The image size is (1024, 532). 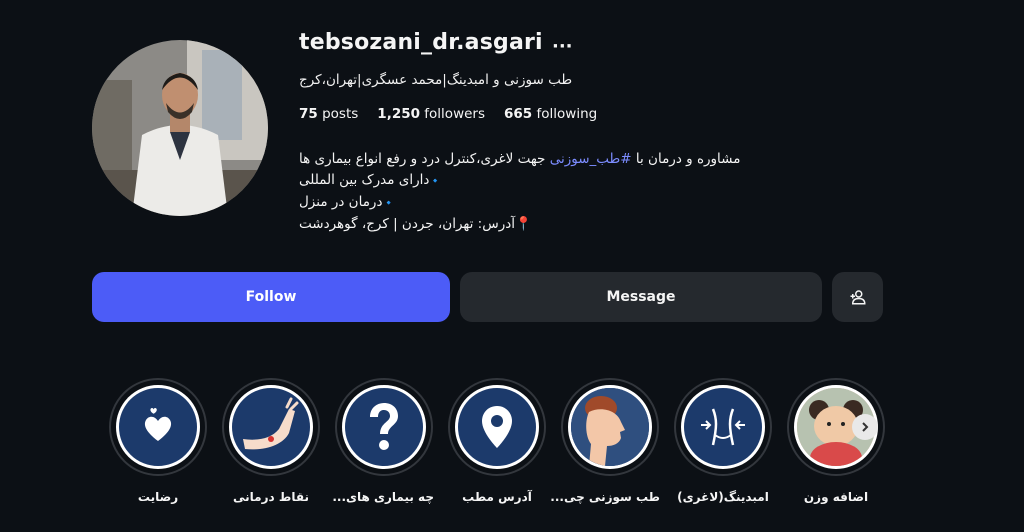 I want to click on highlight-label: امبدینگ(لاغری), so click(x=723, y=497).